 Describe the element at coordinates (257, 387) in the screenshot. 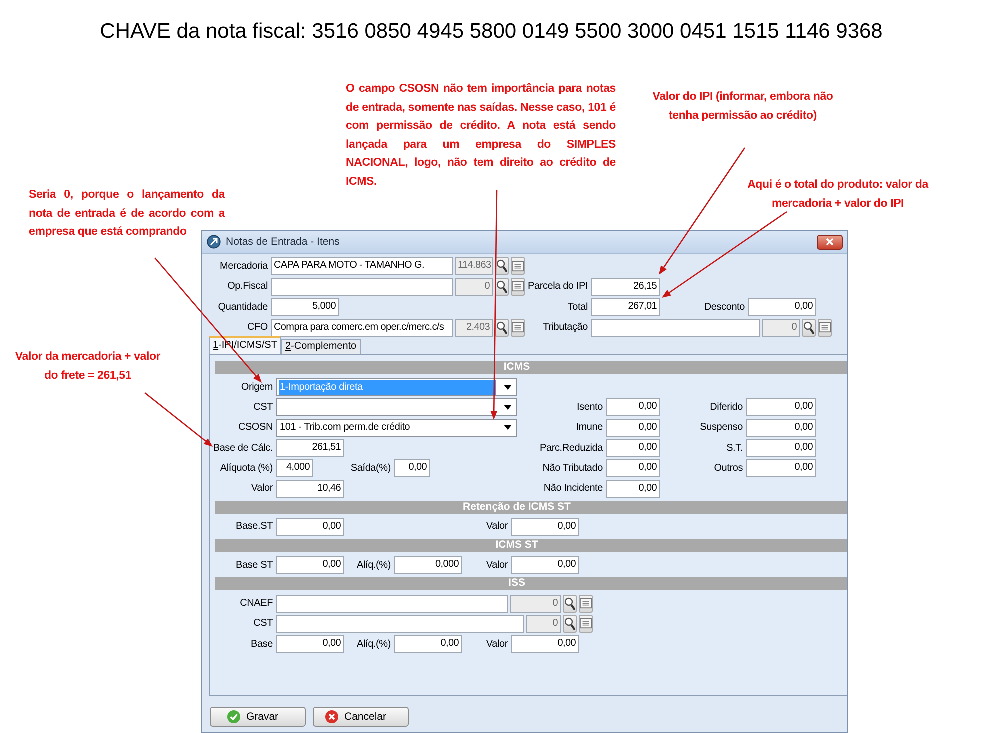

I see `field-label: Origem` at that location.